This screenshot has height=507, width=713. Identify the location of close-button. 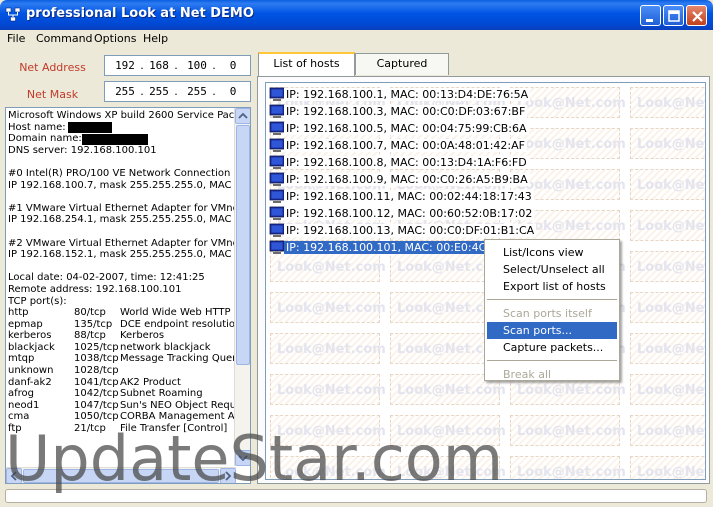
(696, 15).